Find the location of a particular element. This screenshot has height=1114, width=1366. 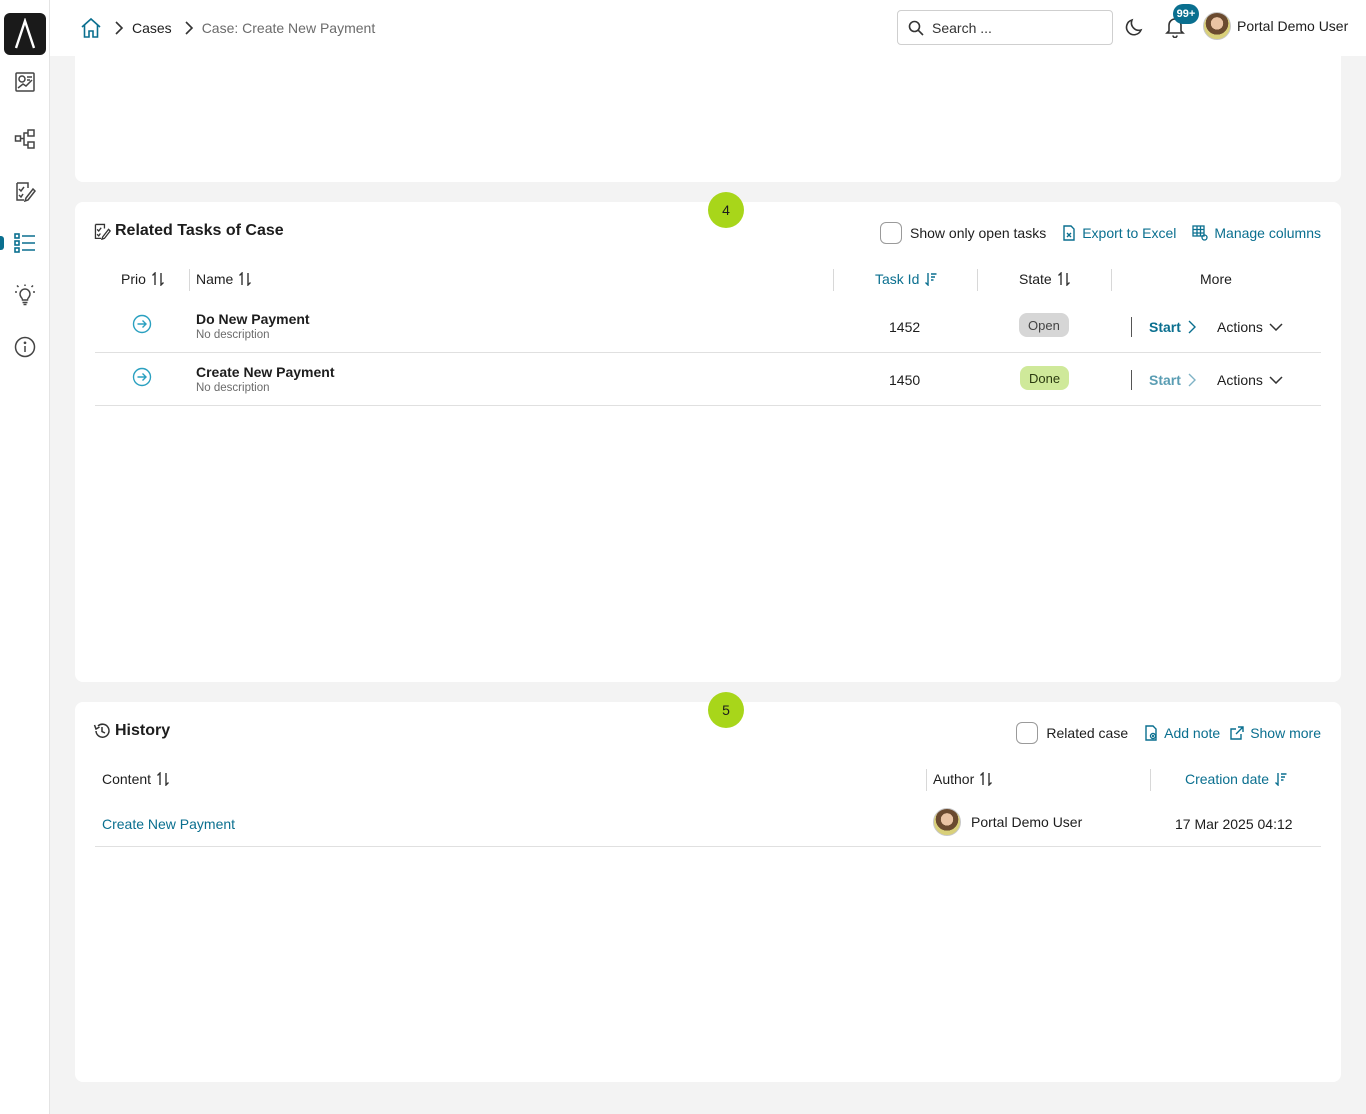

app-logo is located at coordinates (25, 34).